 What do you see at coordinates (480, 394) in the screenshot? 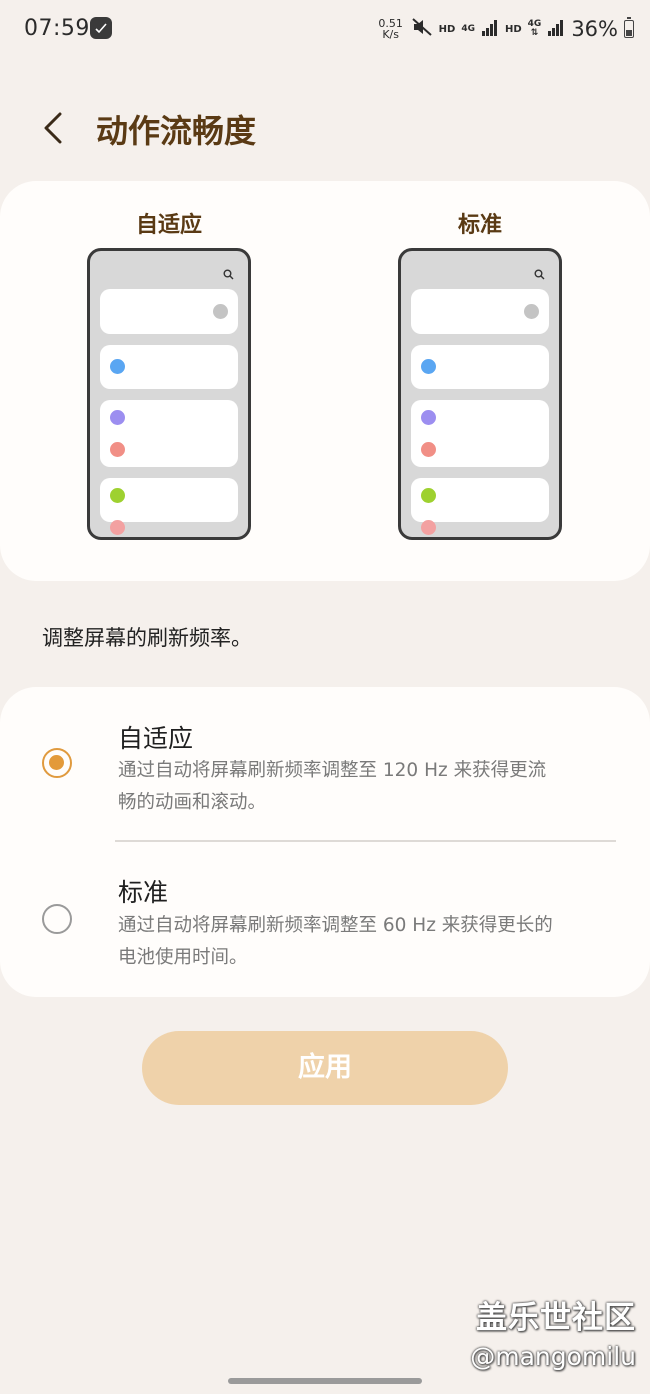
I see `phone-illustration-standard` at bounding box center [480, 394].